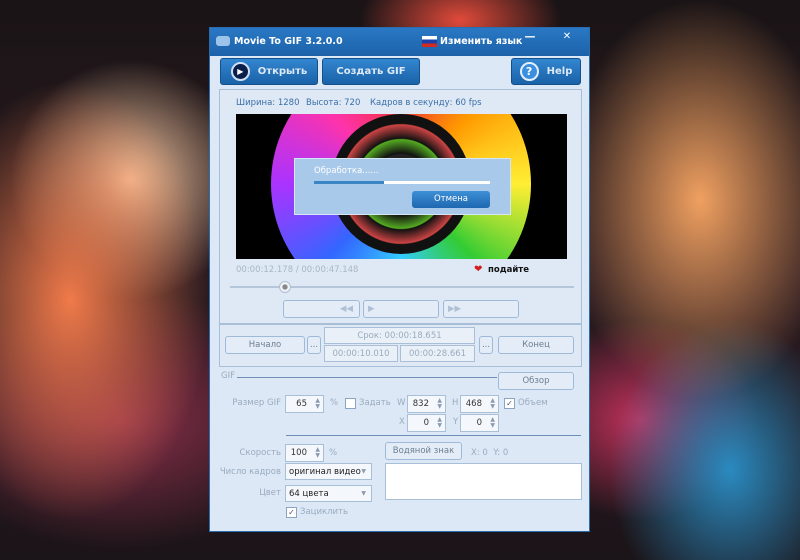  Describe the element at coordinates (437, 353) in the screenshot. I see `end-time-field: 00:00:28.661` at that location.